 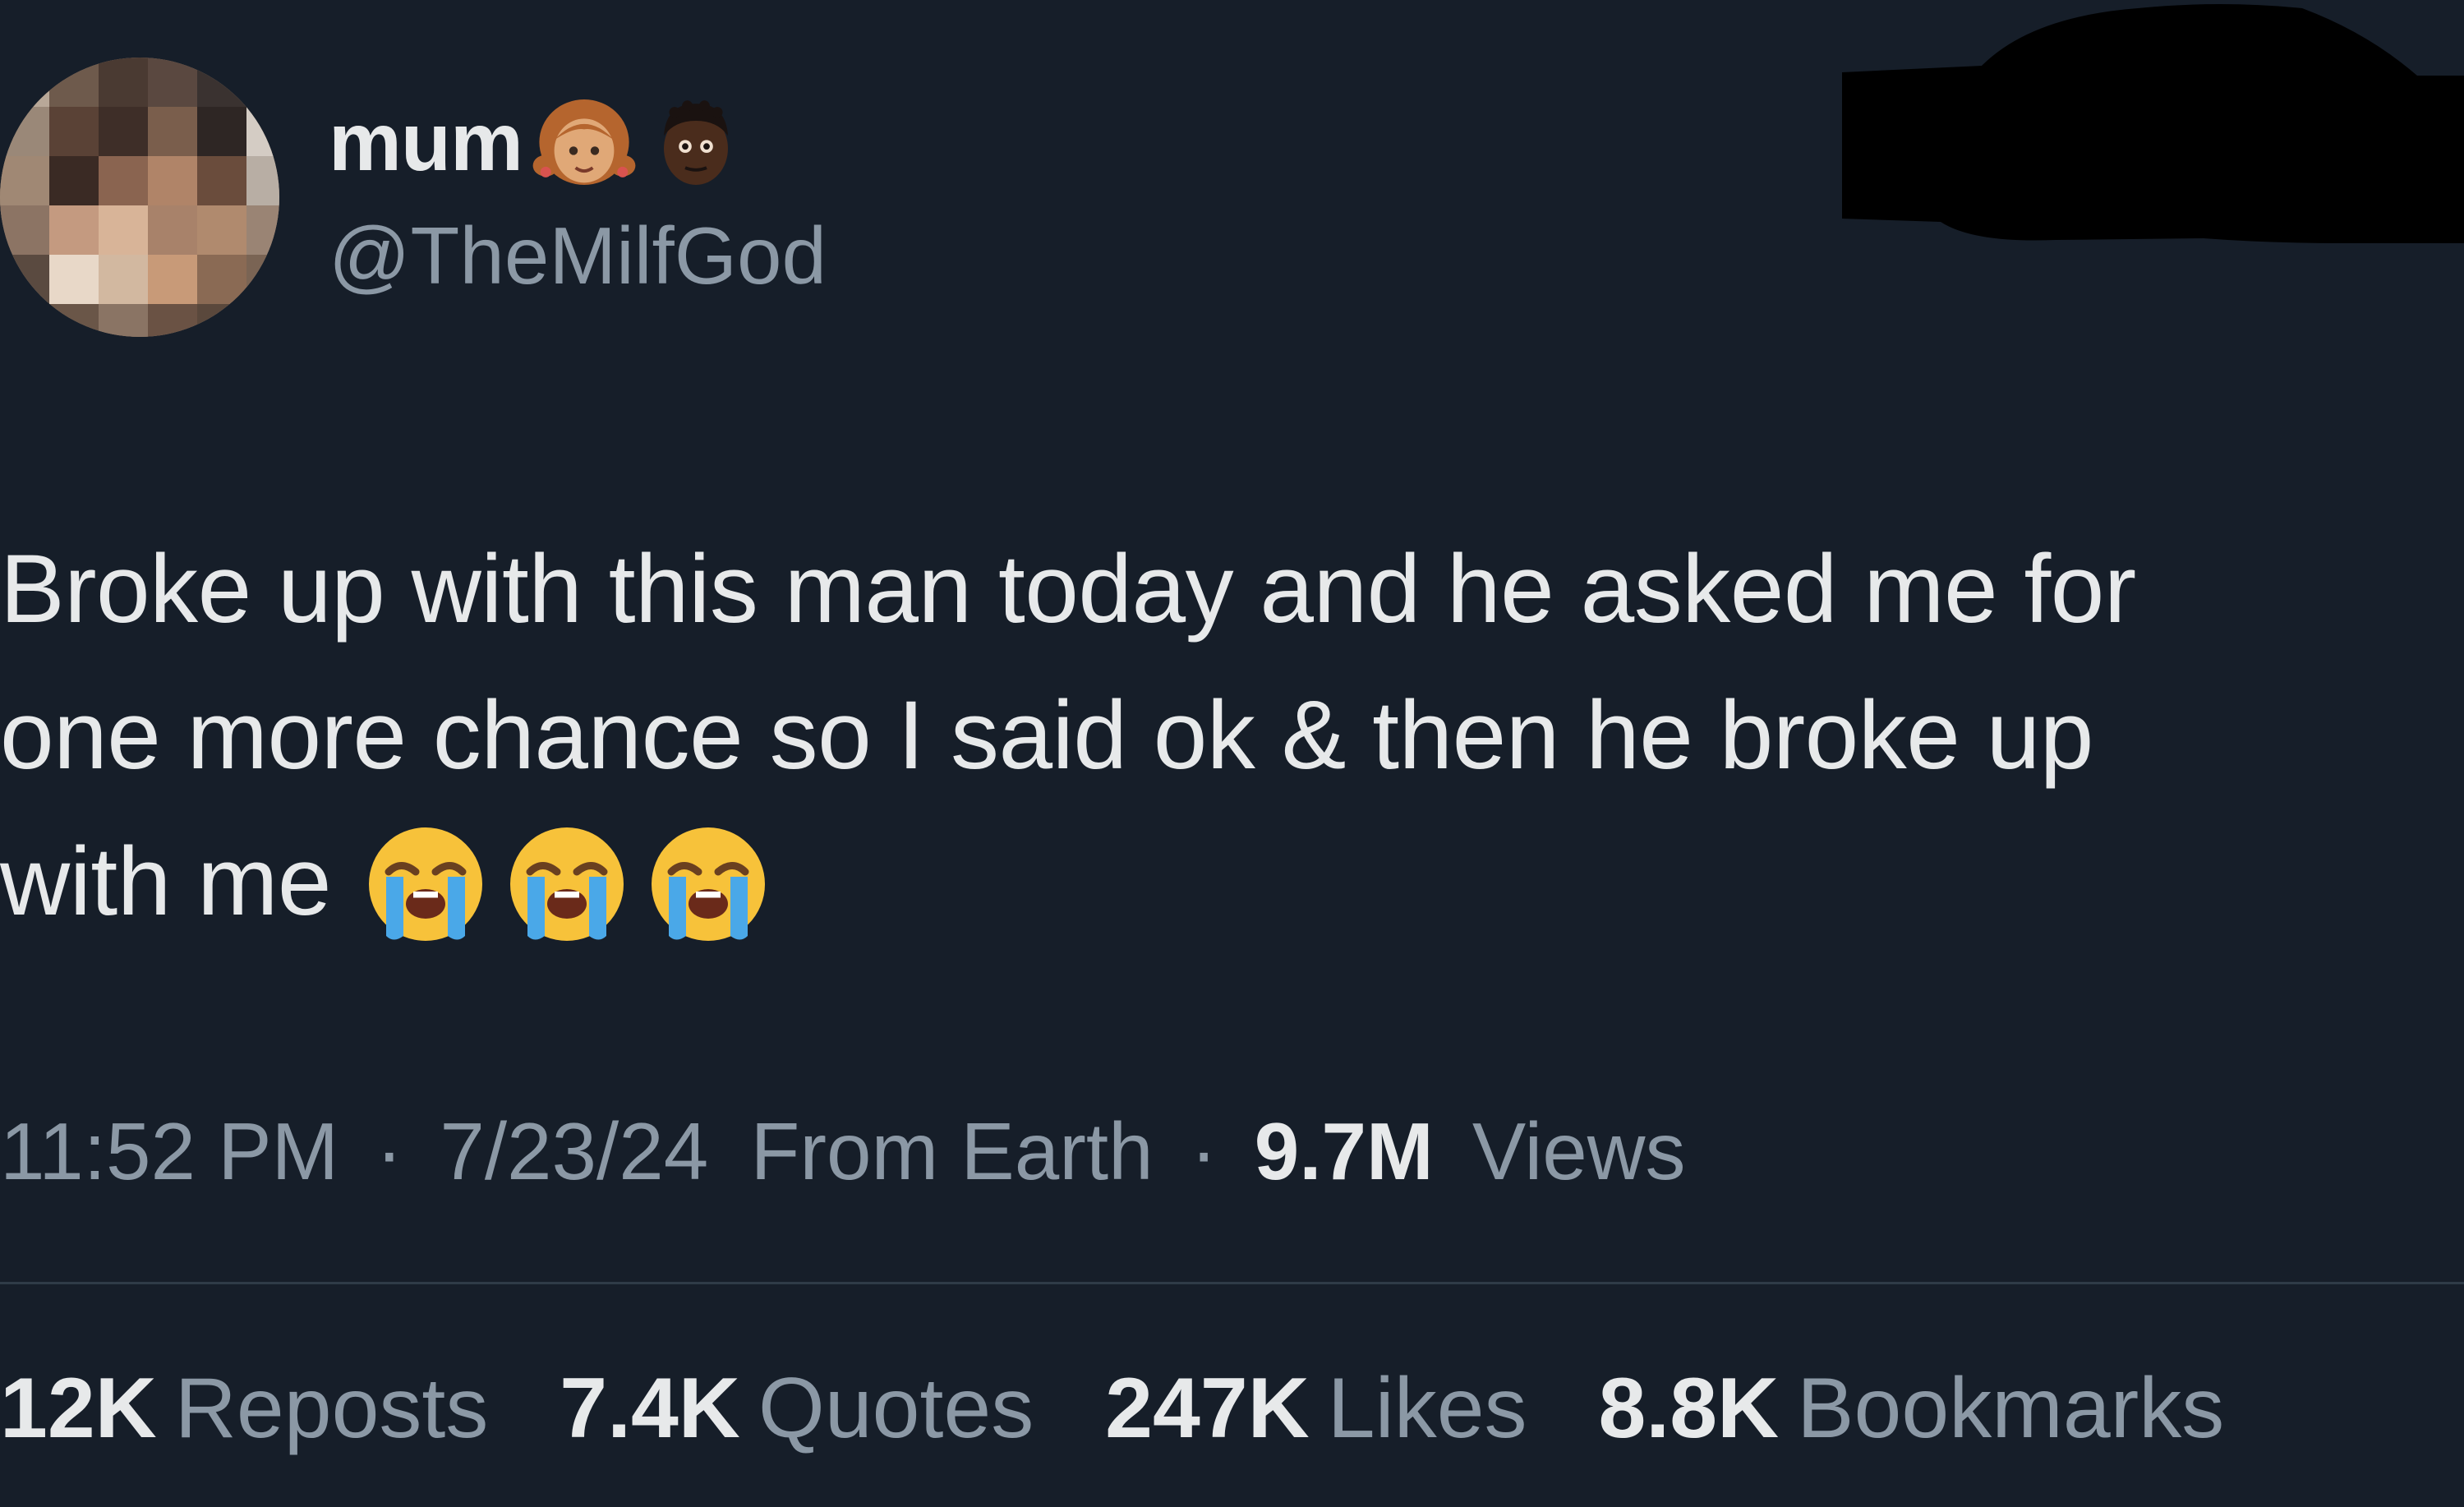 I want to click on tweet-time: 11:52 PM, so click(x=169, y=1151).